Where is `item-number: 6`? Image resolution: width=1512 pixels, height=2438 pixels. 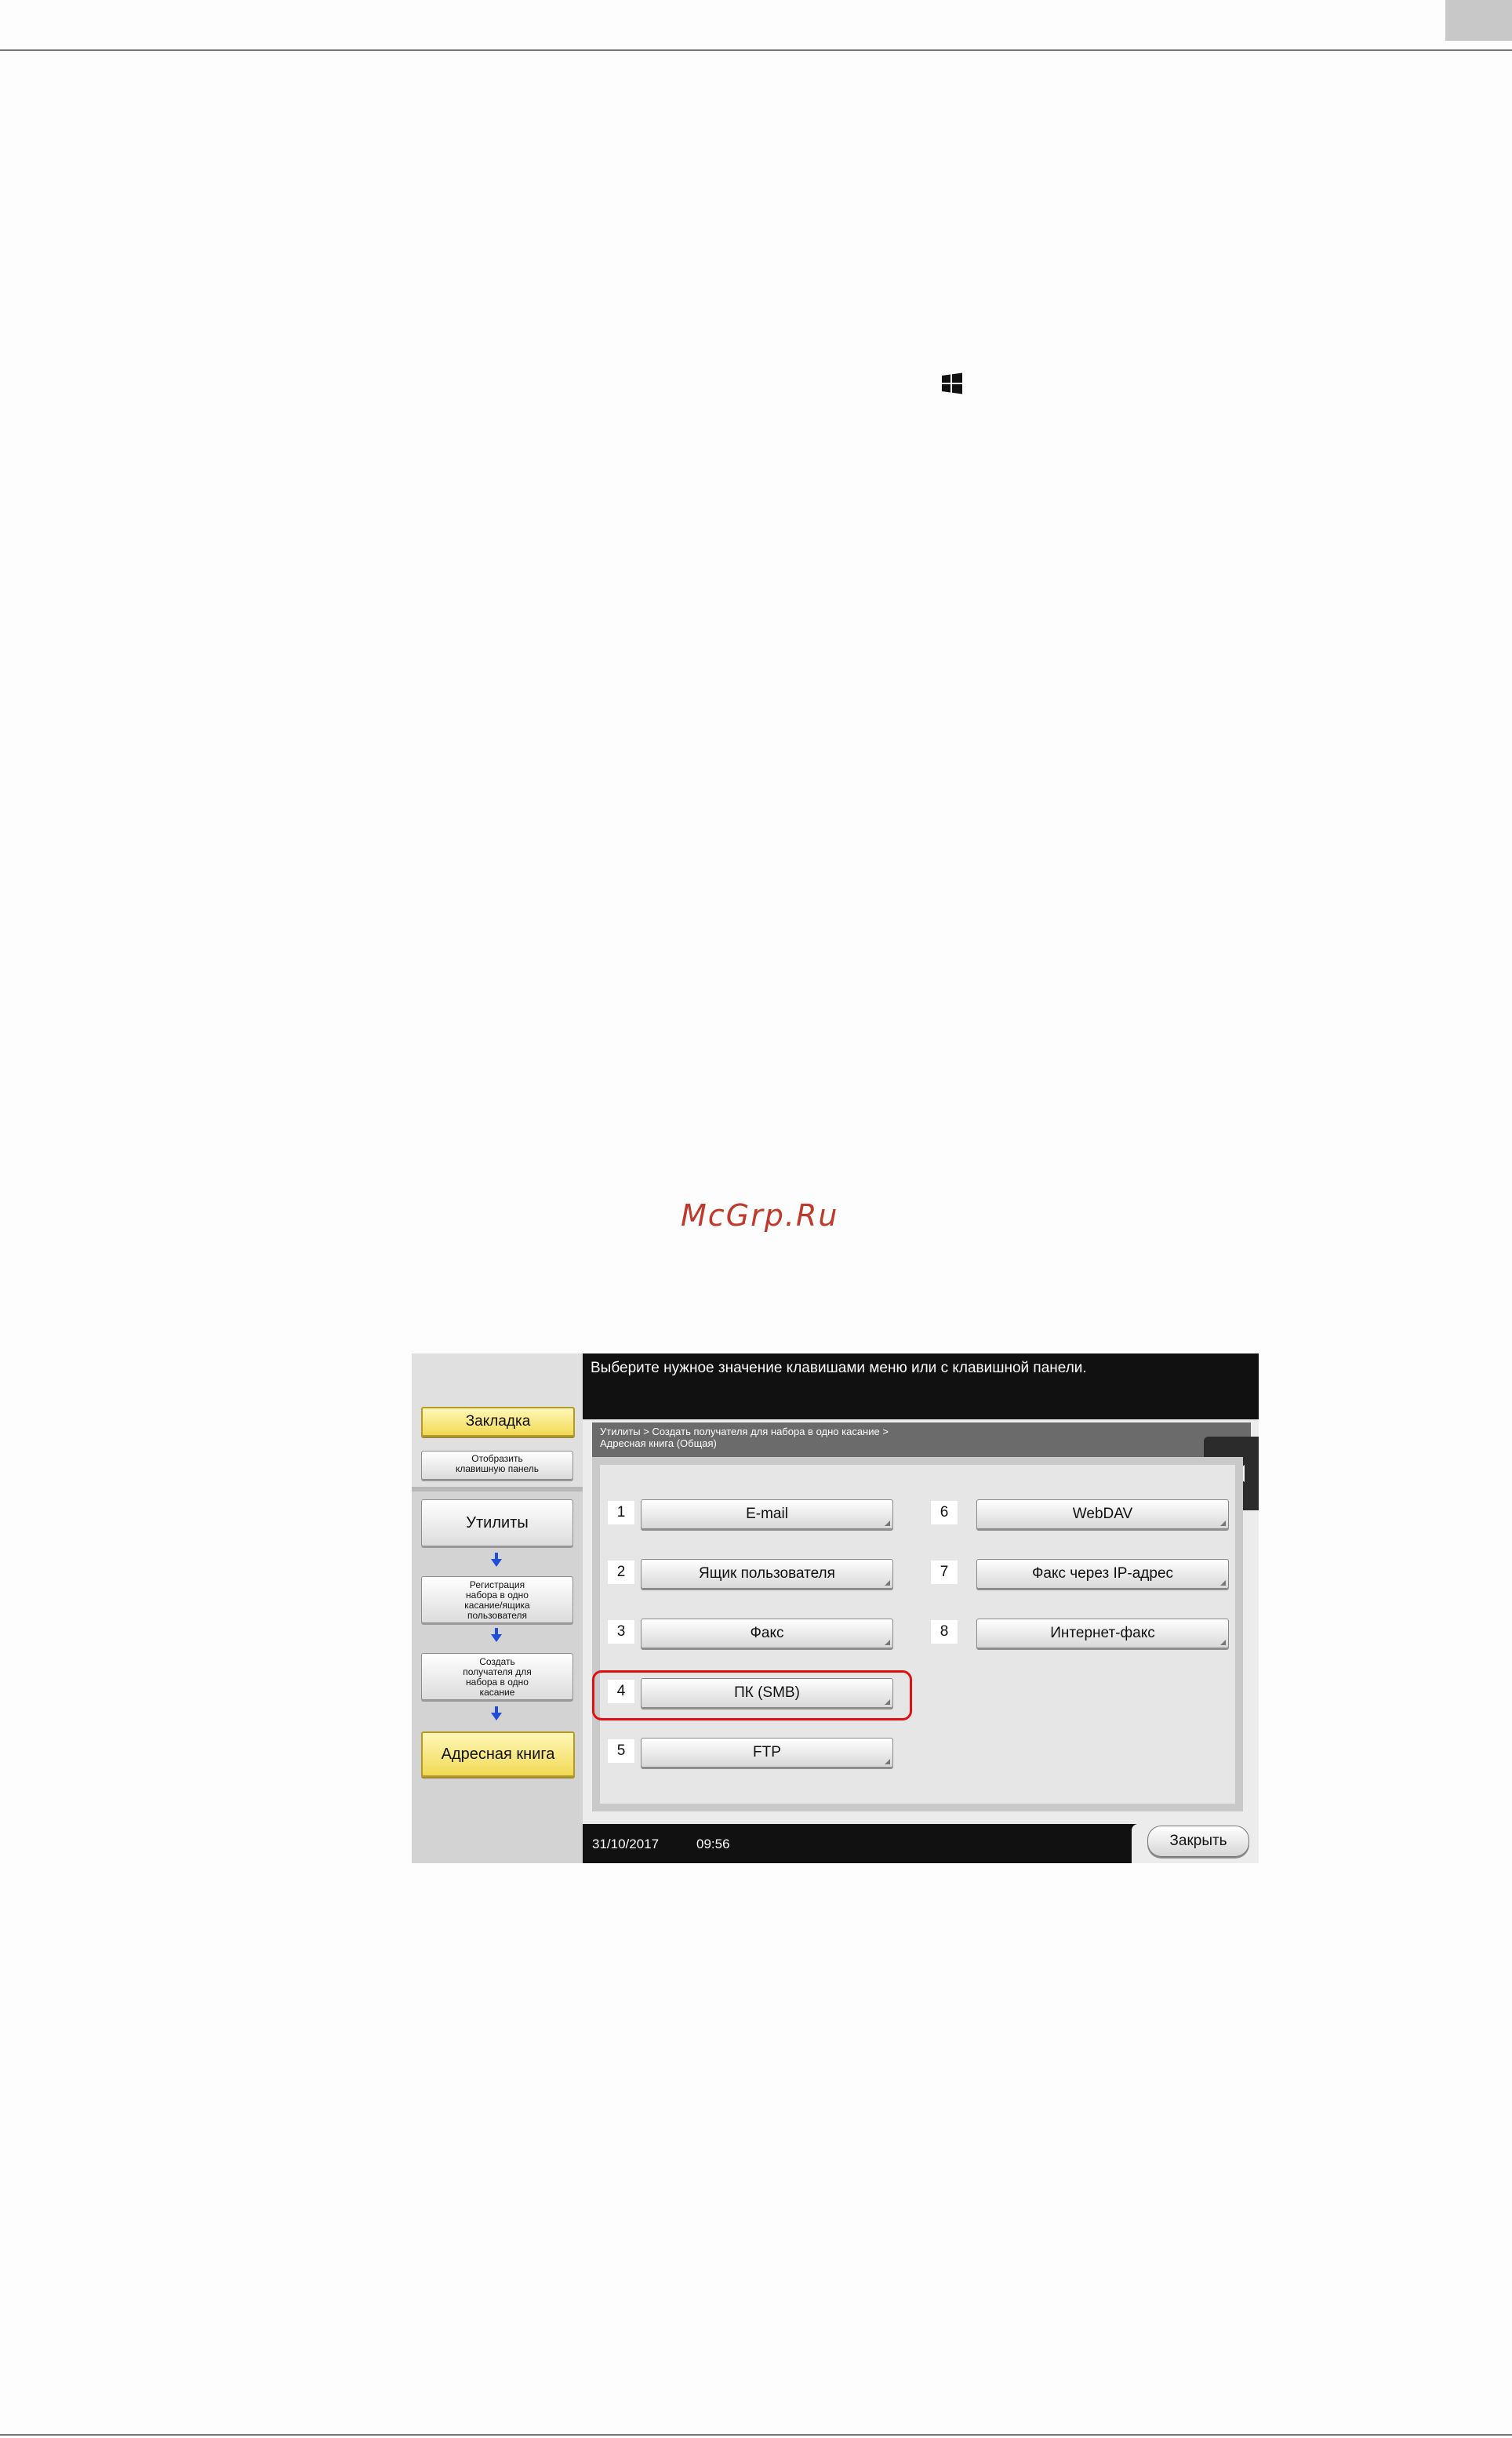
item-number: 6 is located at coordinates (944, 1513).